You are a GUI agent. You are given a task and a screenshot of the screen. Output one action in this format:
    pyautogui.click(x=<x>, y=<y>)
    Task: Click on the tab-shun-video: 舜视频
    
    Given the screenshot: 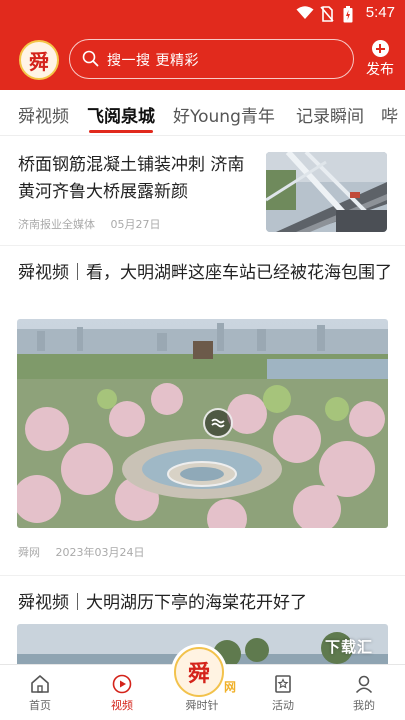 What is the action you would take?
    pyautogui.click(x=43, y=114)
    